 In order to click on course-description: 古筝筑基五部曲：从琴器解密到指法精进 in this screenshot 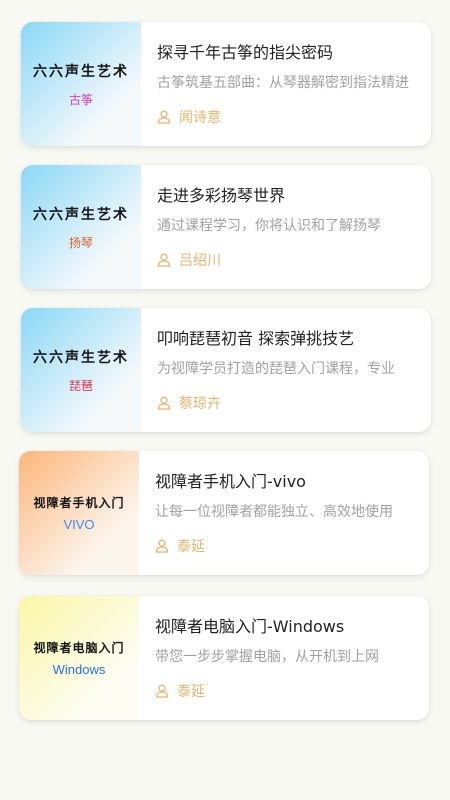, I will do `click(283, 83)`.